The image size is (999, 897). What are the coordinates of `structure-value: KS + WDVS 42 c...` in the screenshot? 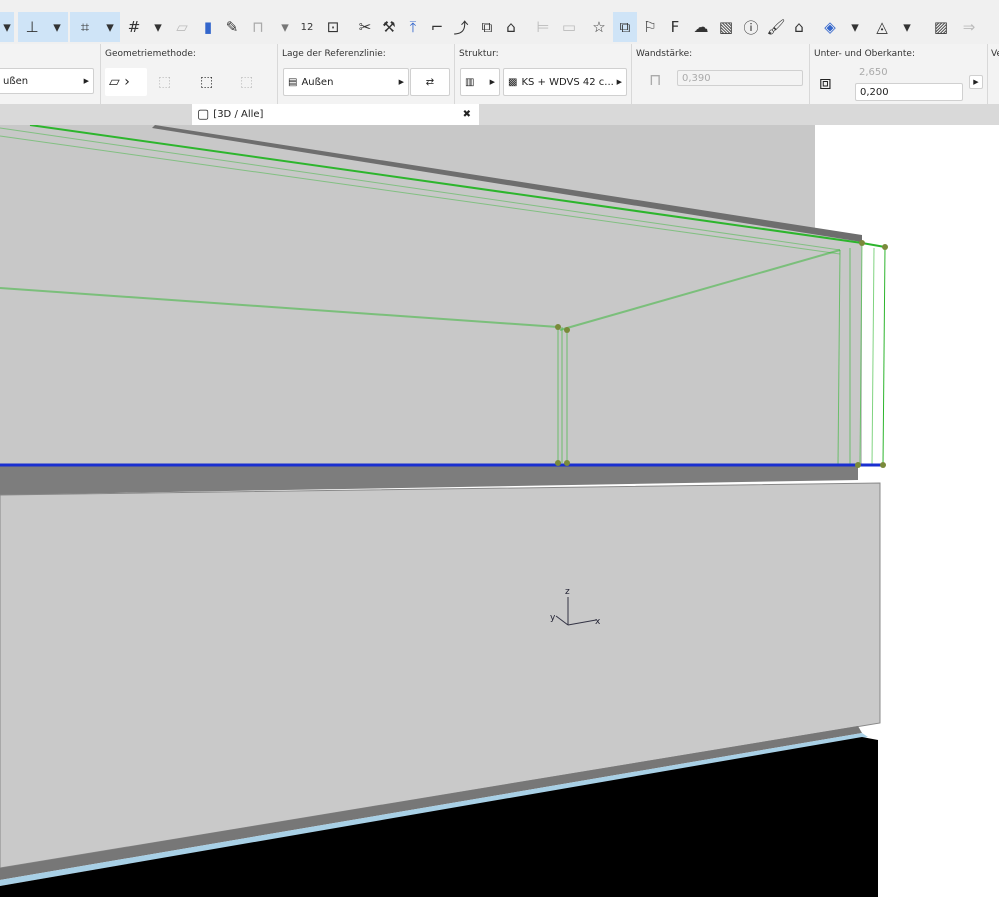 It's located at (567, 82).